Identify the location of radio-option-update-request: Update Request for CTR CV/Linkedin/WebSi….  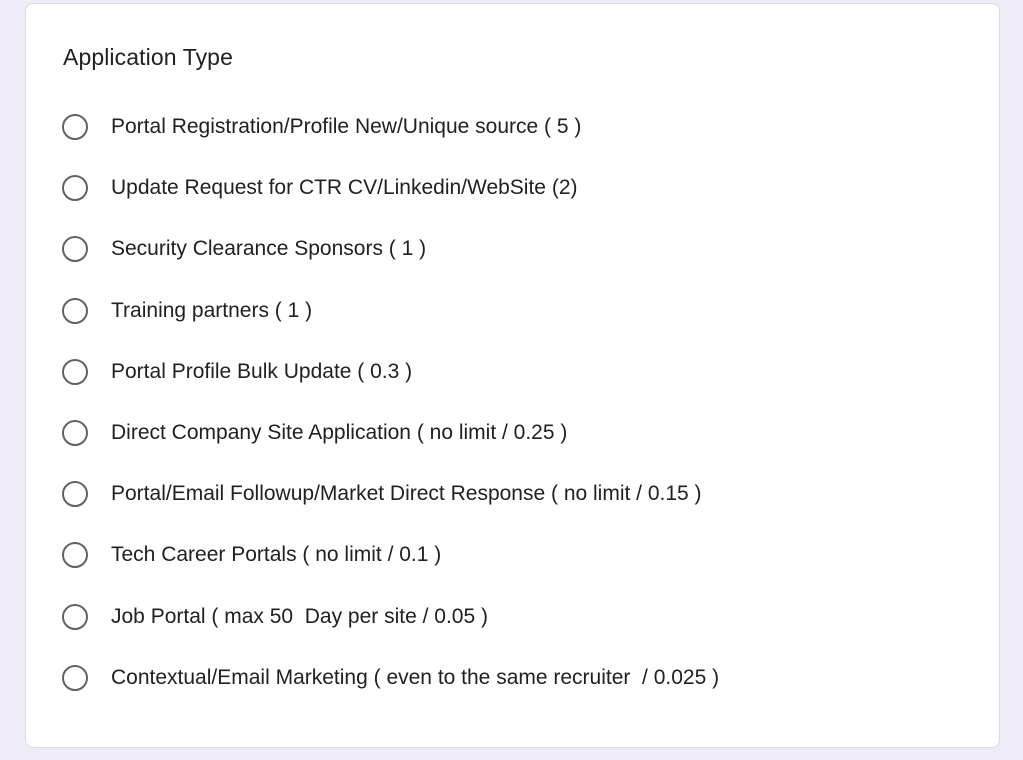
(522, 202).